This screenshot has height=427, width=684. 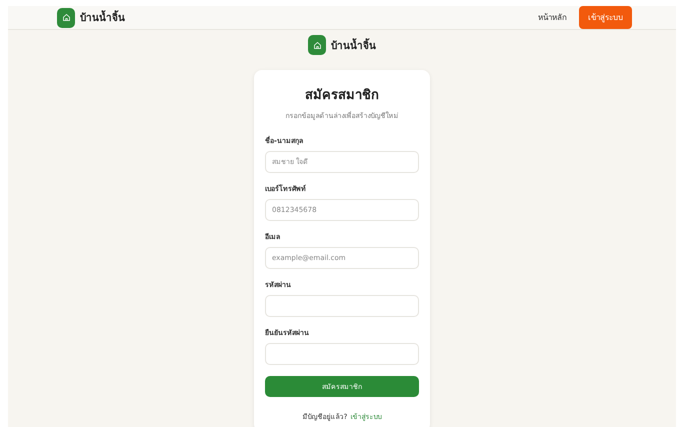 I want to click on form-title: สมัครสมาชิก, so click(x=342, y=96).